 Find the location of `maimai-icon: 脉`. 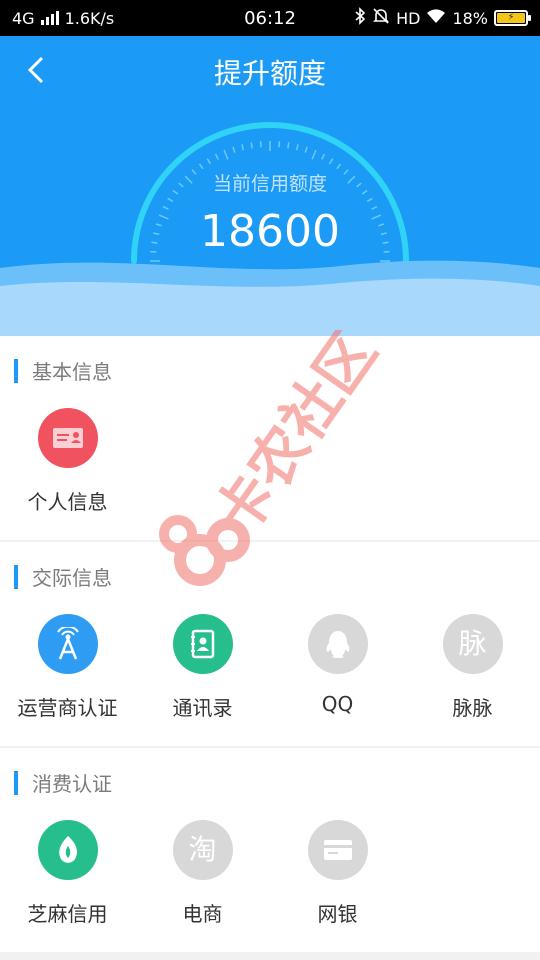

maimai-icon: 脉 is located at coordinates (472, 644).